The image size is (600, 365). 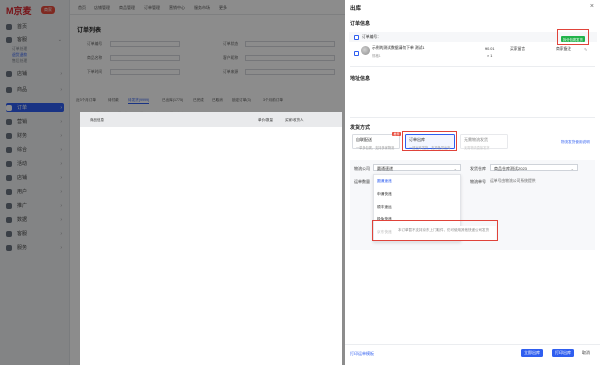 What do you see at coordinates (478, 168) in the screenshot?
I see `warehouse-label: 发货仓库` at bounding box center [478, 168].